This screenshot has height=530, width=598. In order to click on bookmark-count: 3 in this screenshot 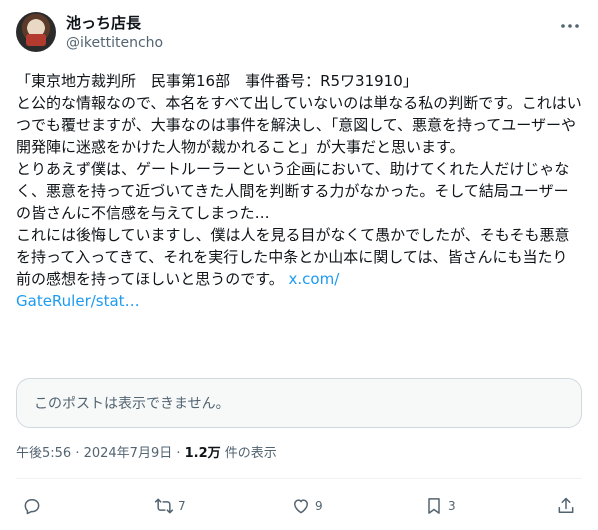, I will do `click(452, 506)`.